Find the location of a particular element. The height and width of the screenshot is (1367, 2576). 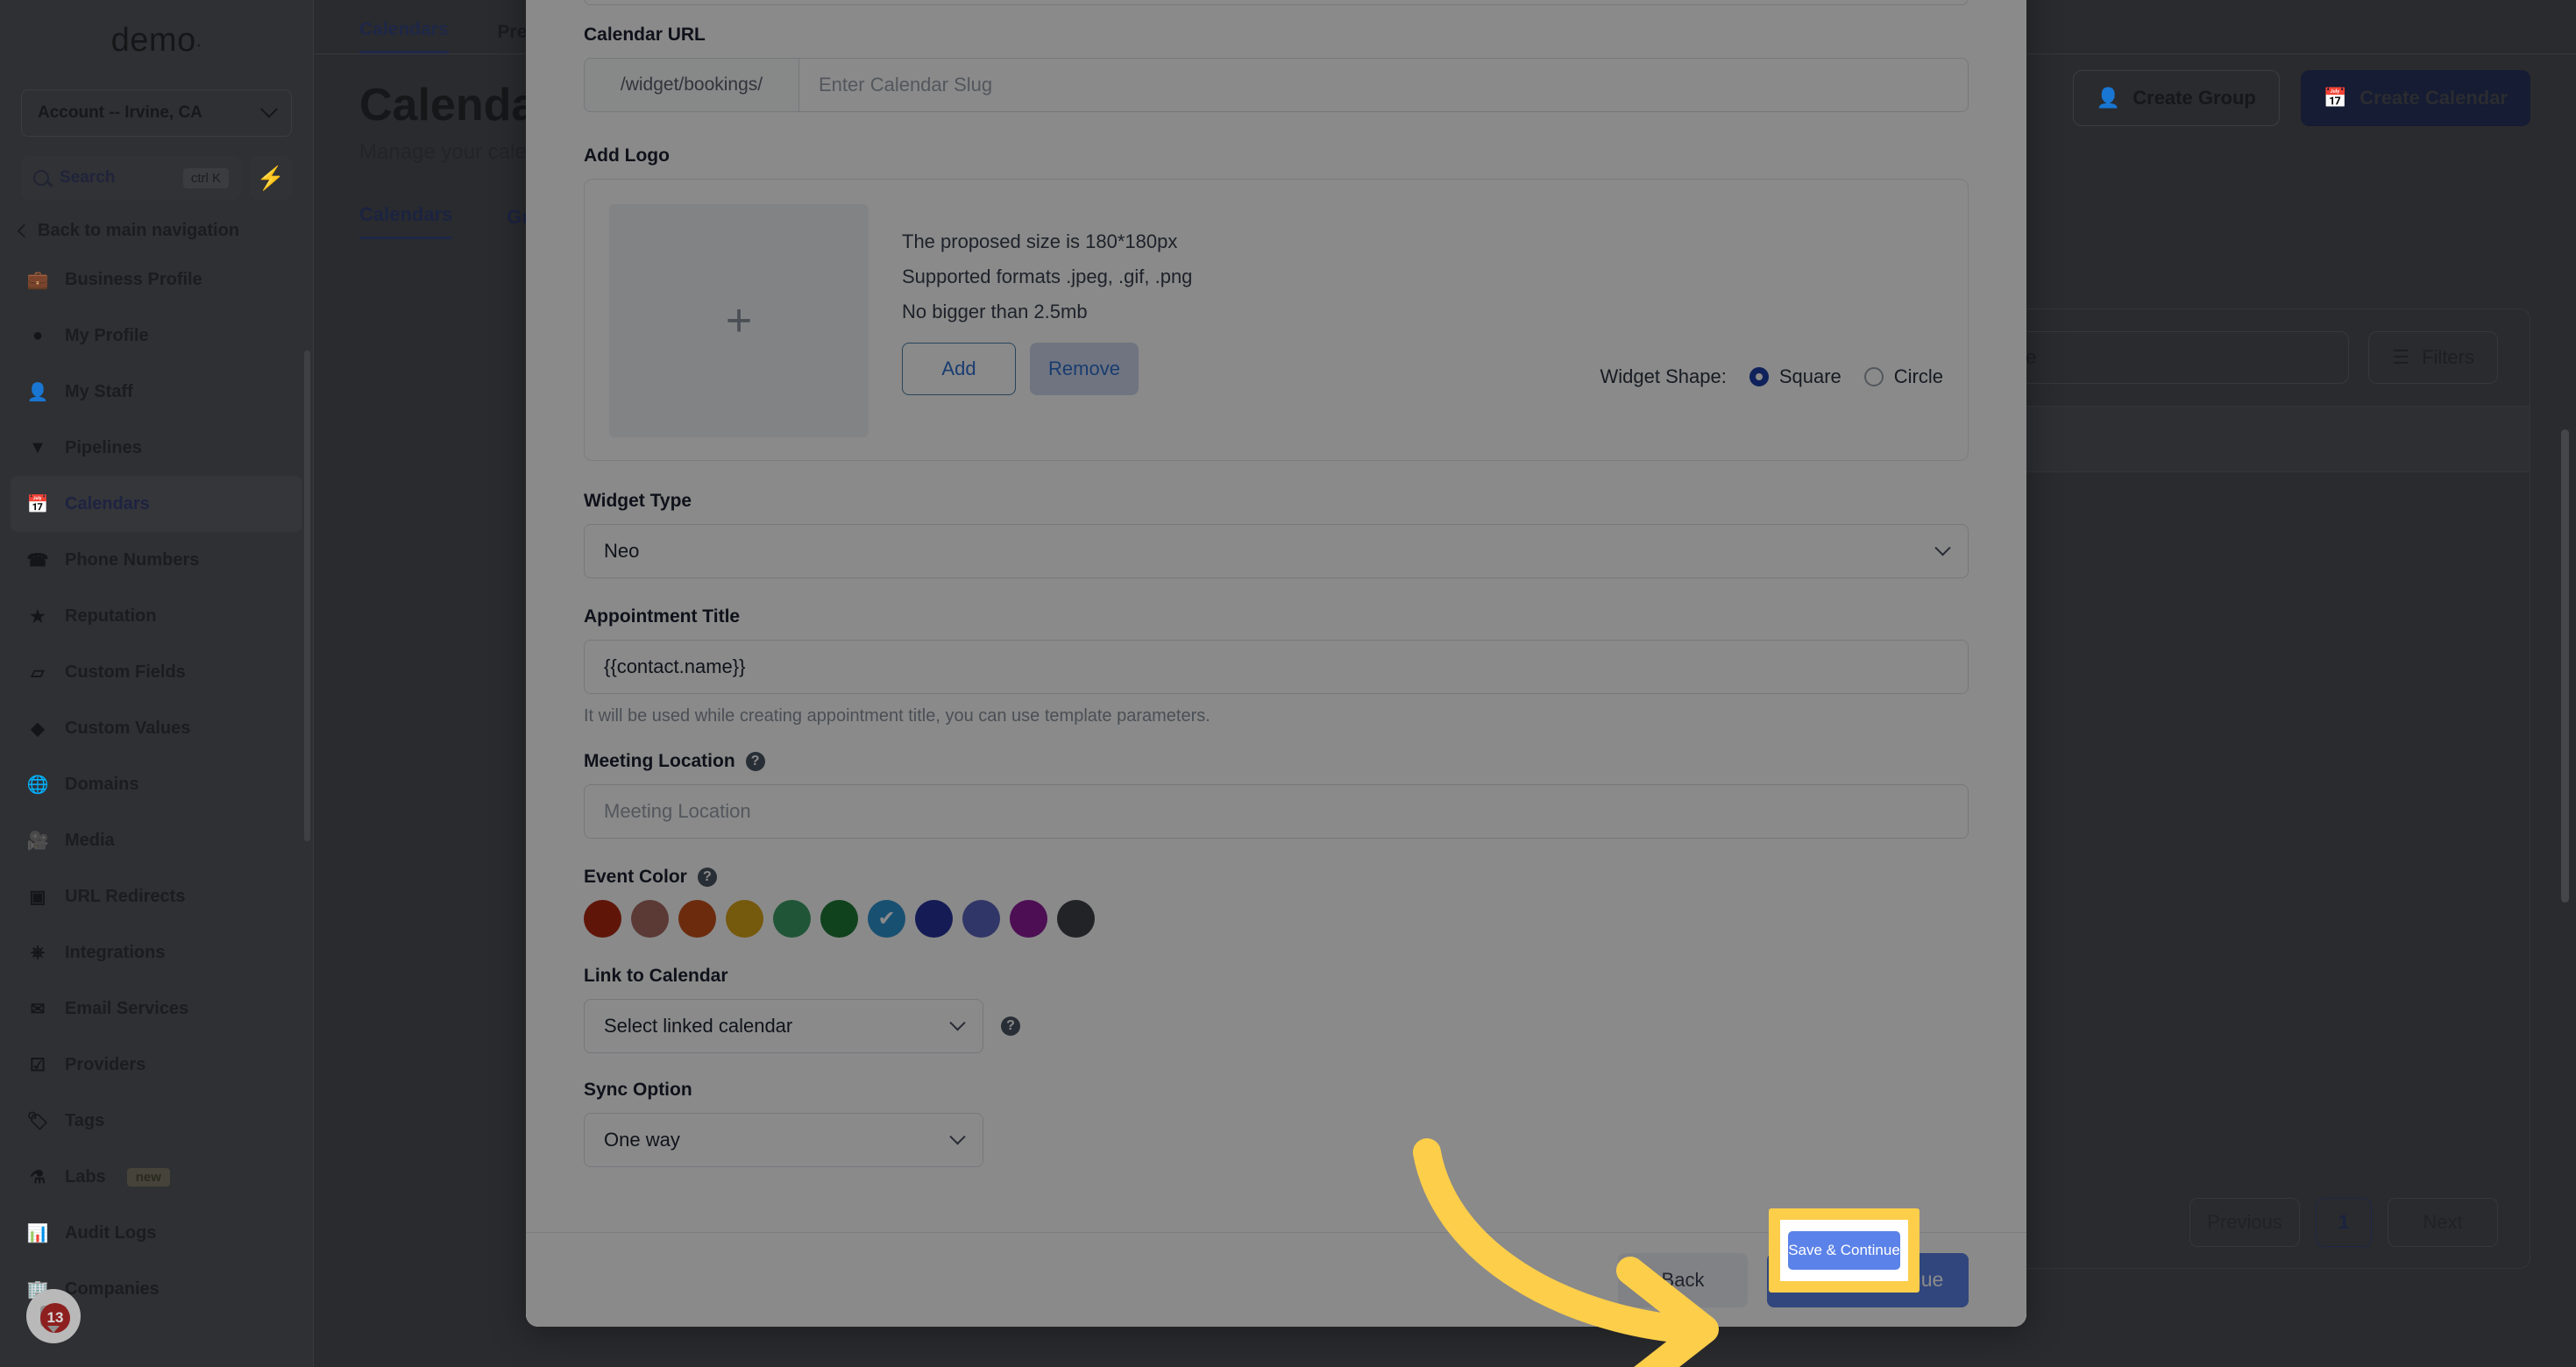

main-scrollbar is located at coordinates (2565, 666).